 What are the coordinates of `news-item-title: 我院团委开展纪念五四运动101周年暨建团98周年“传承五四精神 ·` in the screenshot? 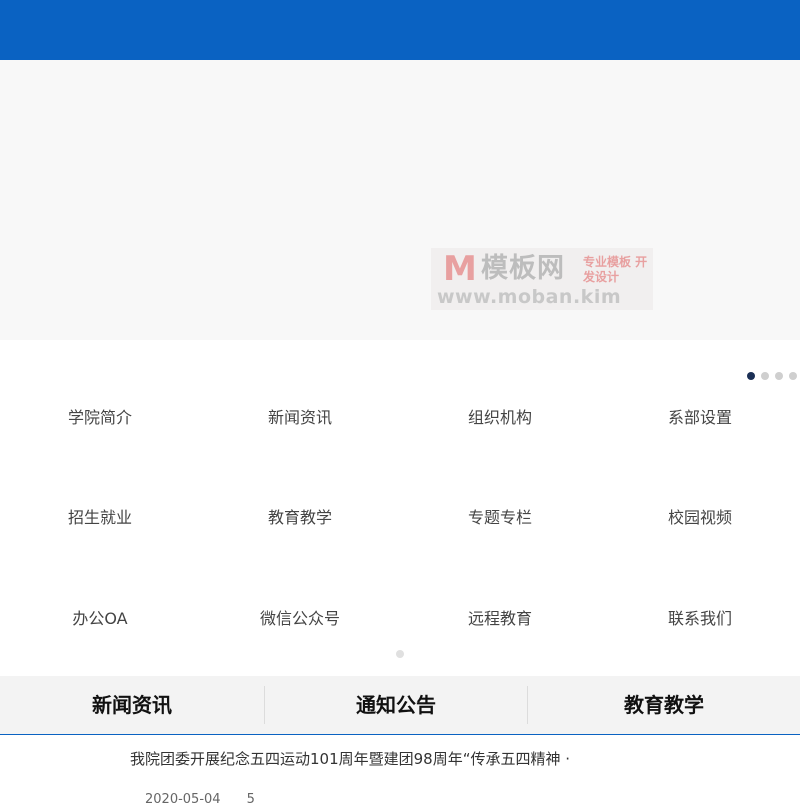 It's located at (365, 759).